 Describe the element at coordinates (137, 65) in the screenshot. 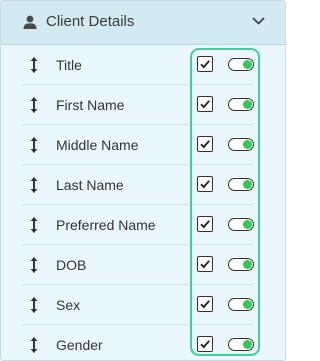

I see `field-row: Title` at that location.